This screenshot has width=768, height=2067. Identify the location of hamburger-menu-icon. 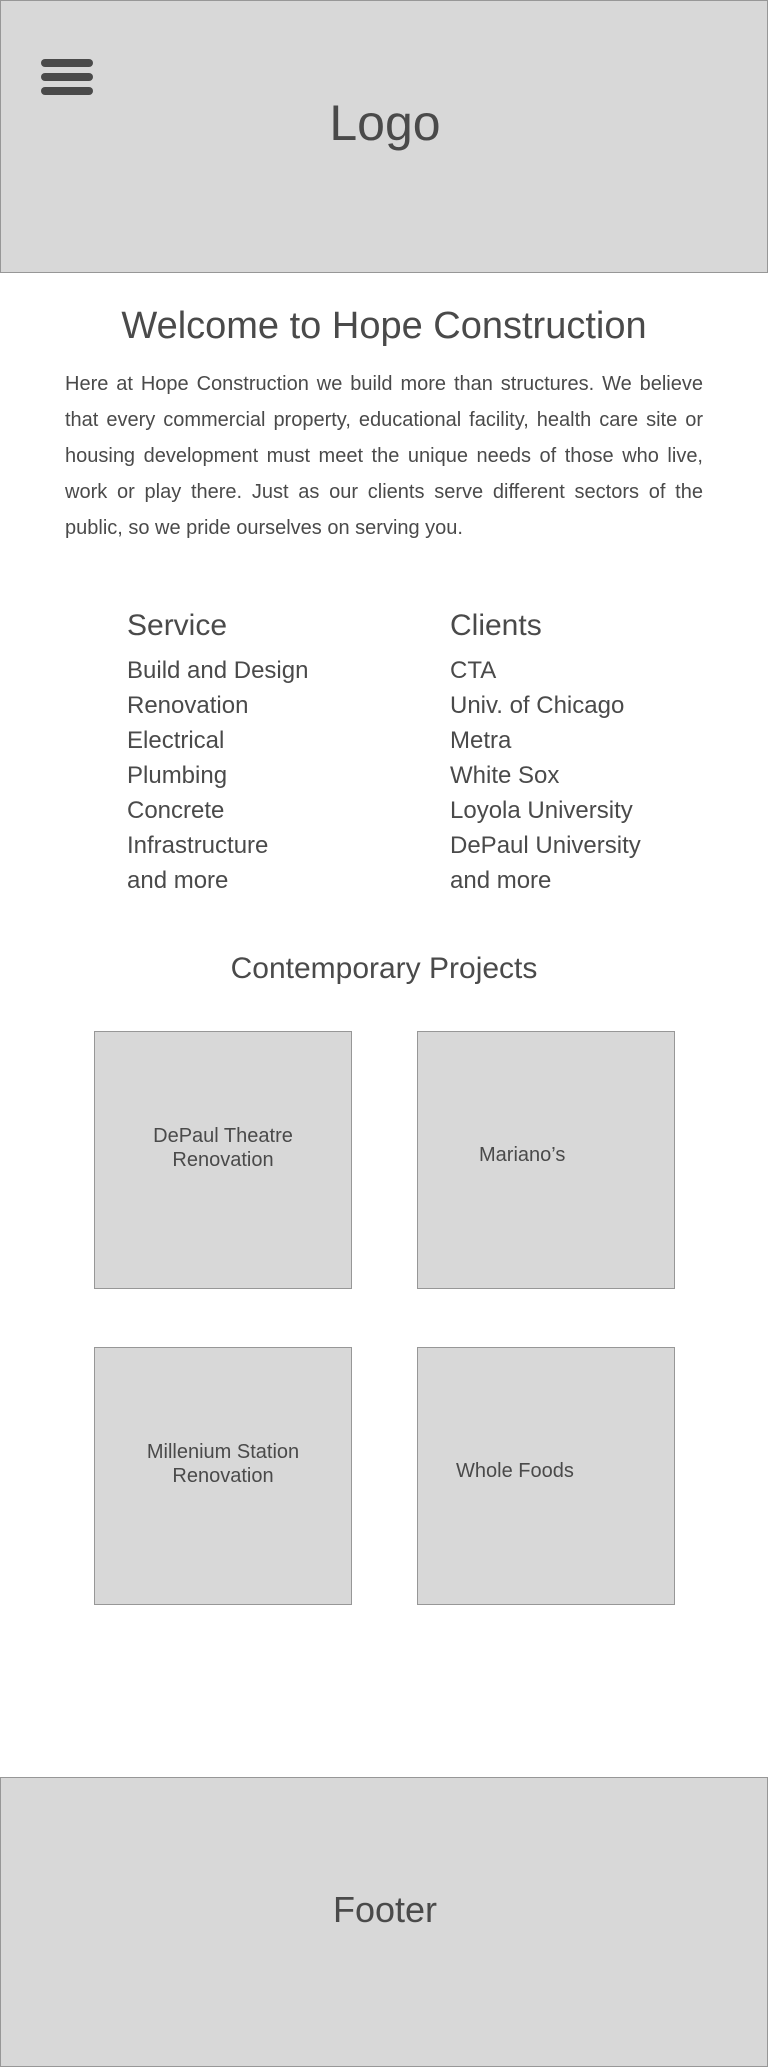
(67, 77).